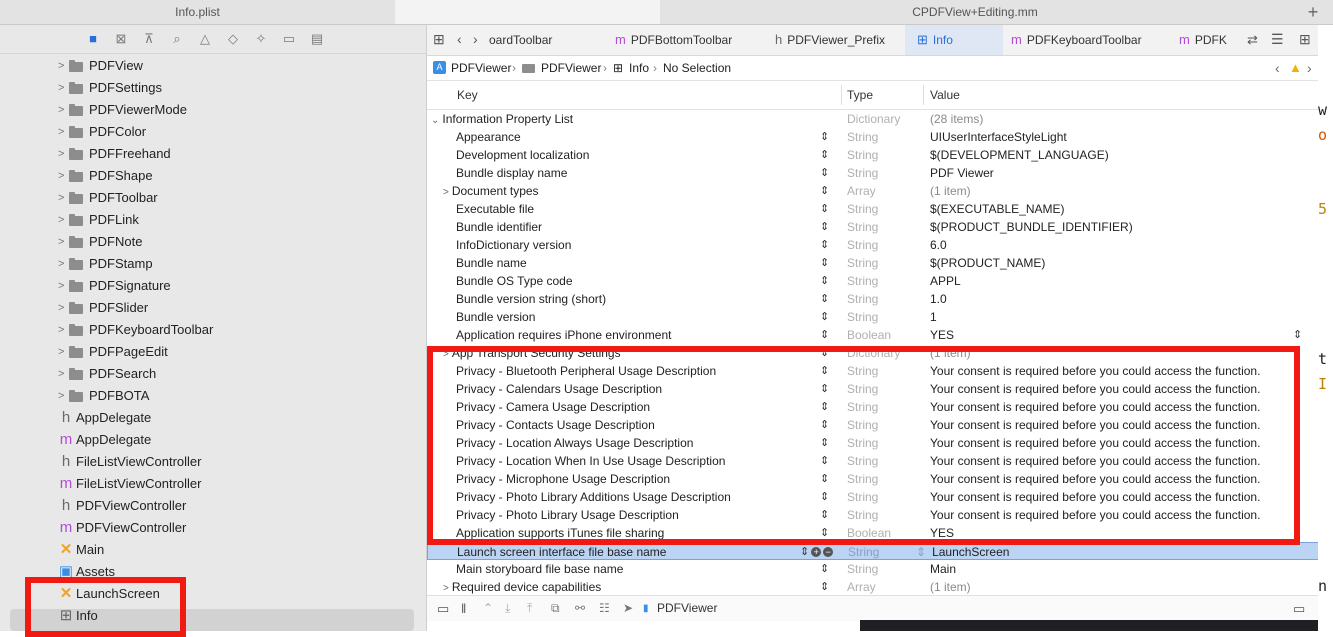  Describe the element at coordinates (213, 264) in the screenshot. I see `navigator-folder: > PDFStamp` at that location.